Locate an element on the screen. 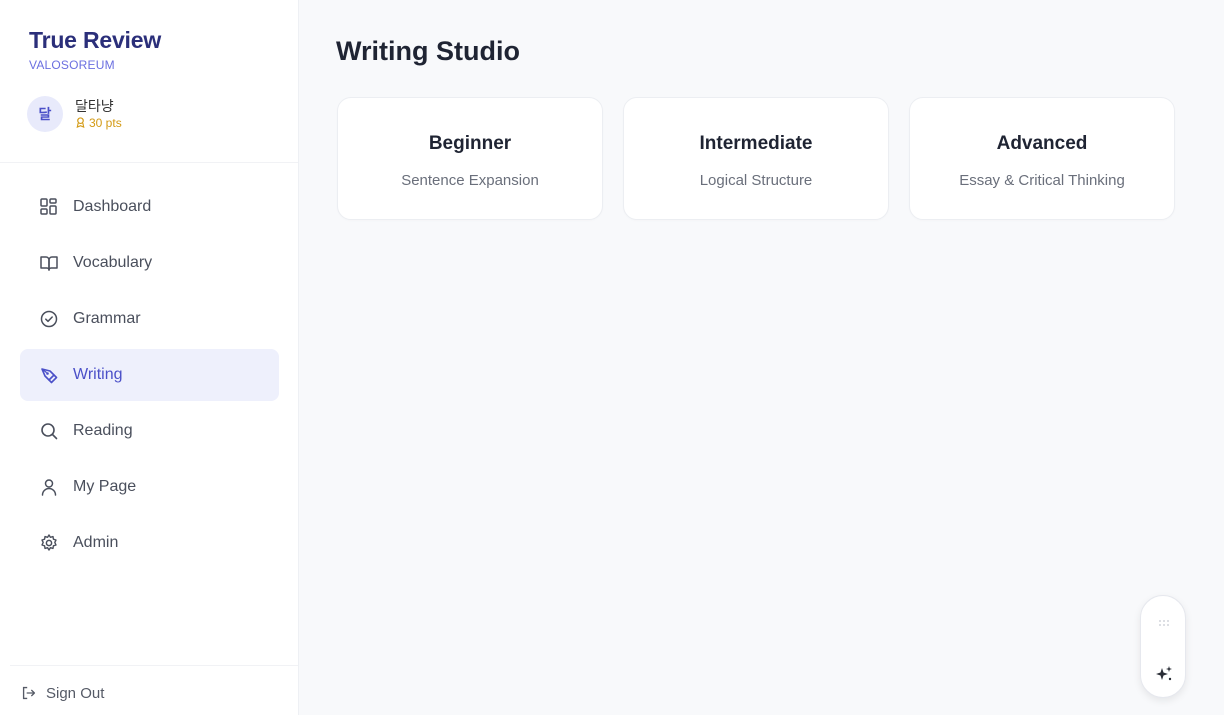  sidebar-item-writing: Writing is located at coordinates (149, 375).